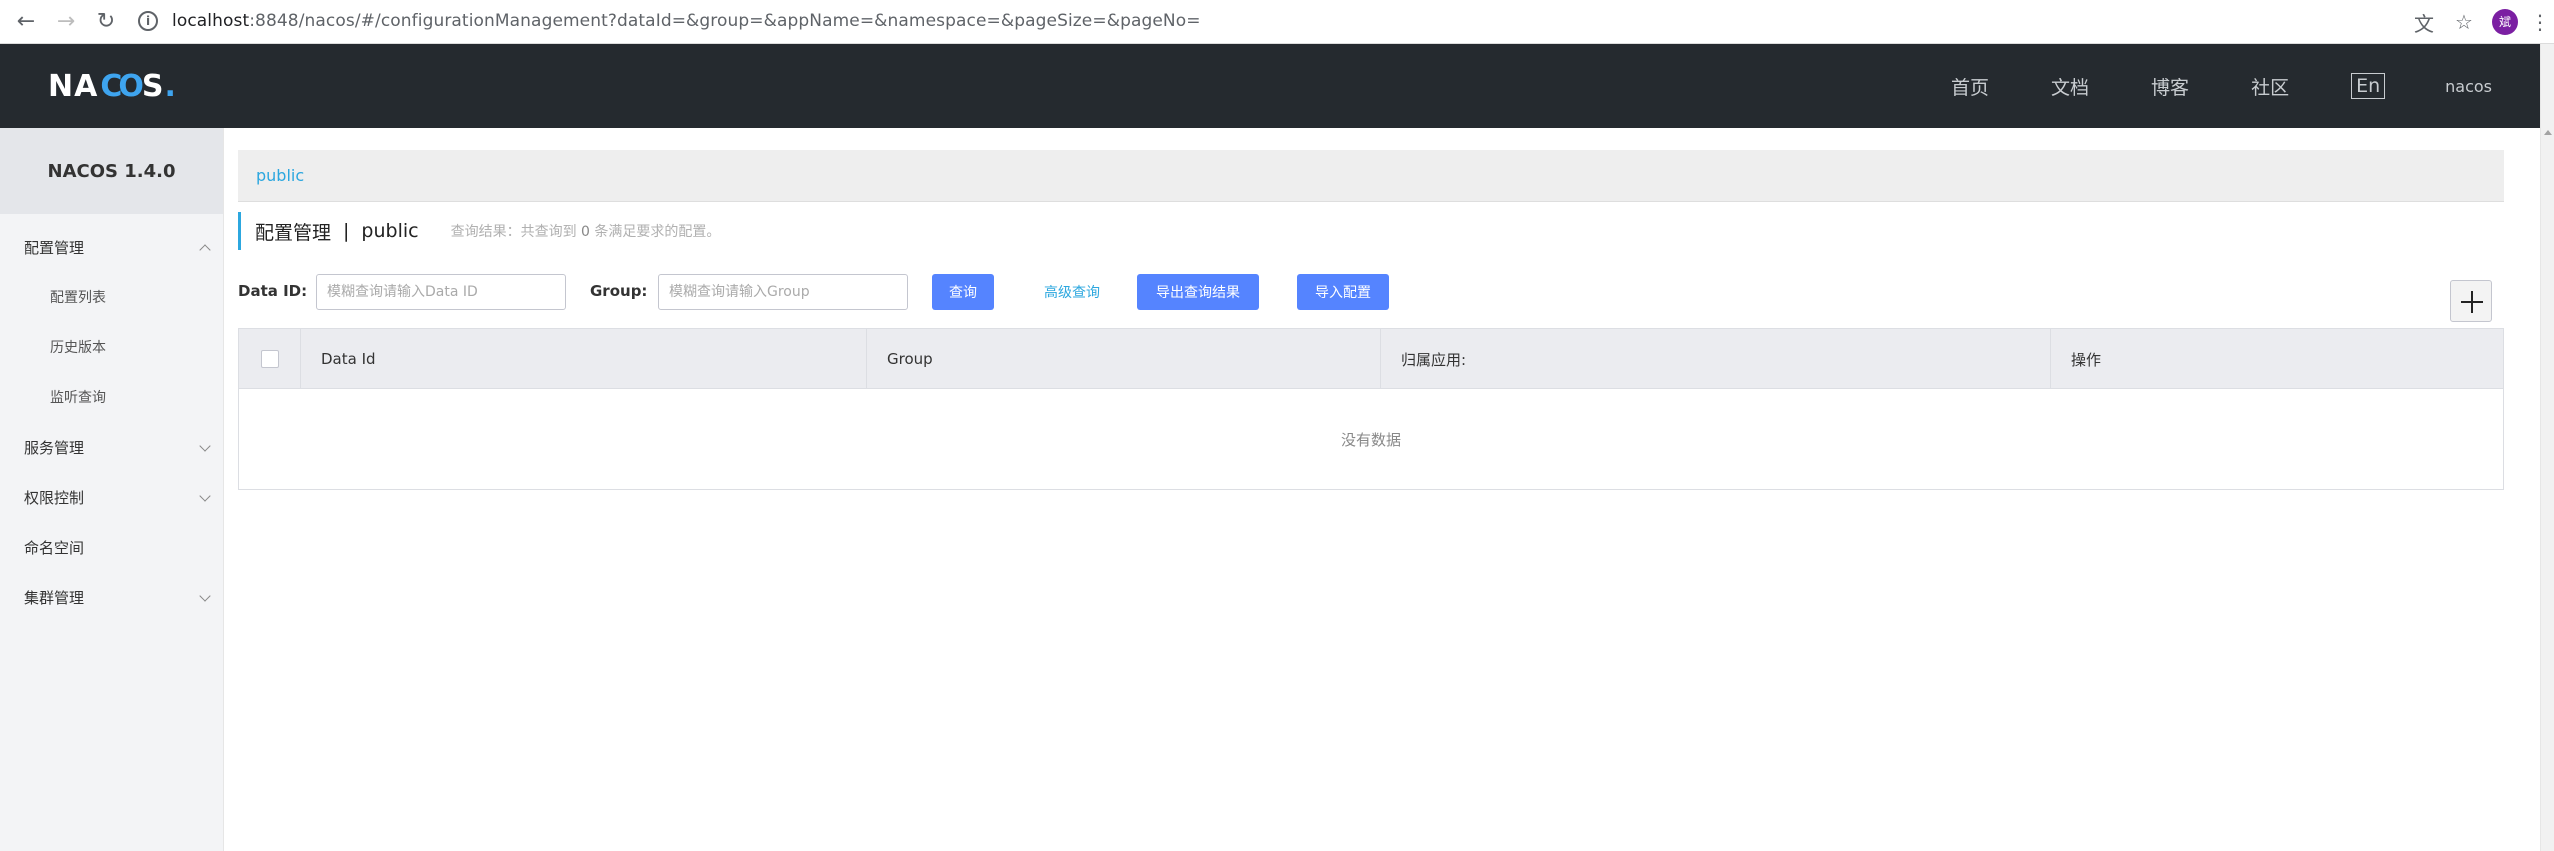  I want to click on bookmark-star-icon: ☆, so click(2464, 22).